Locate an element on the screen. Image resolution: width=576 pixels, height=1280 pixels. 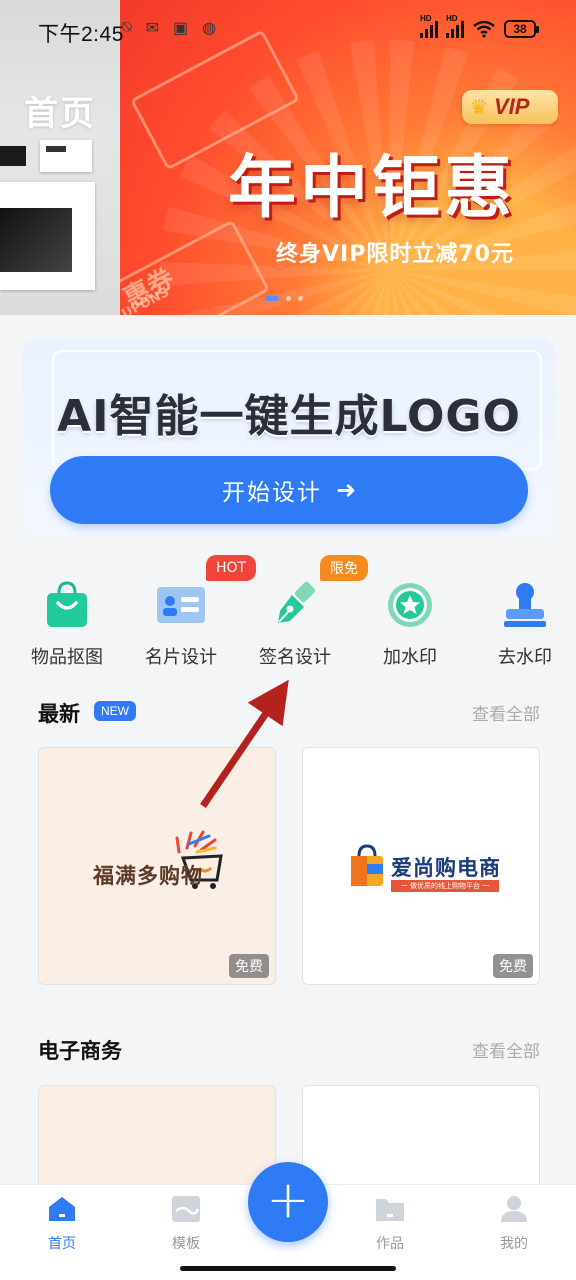
ai-card-title: AI智能一键生成LOGO is located at coordinates (289, 416).